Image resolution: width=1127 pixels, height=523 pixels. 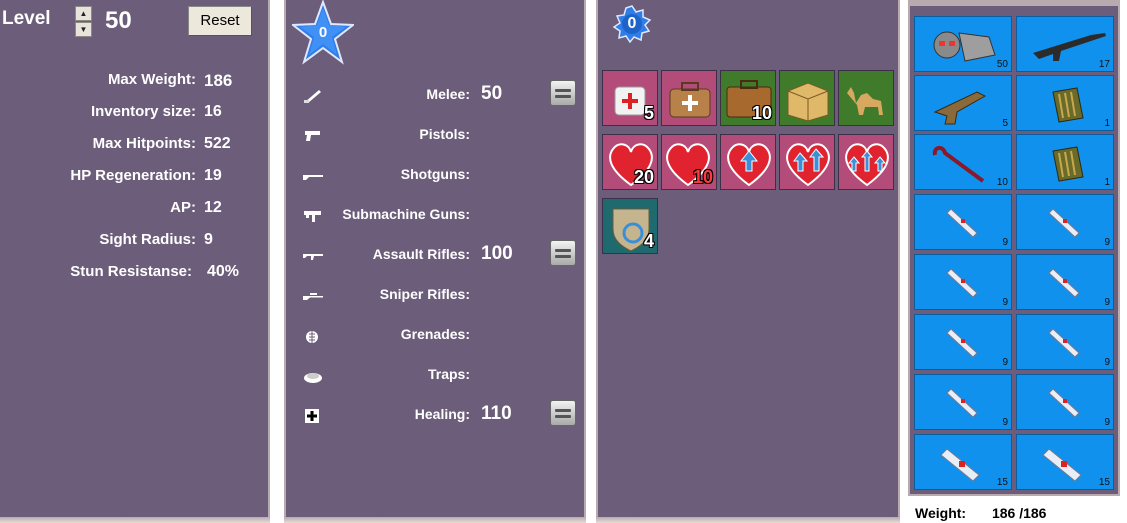 What do you see at coordinates (83, 29) in the screenshot?
I see `level-down-arrow-icon: ▼` at bounding box center [83, 29].